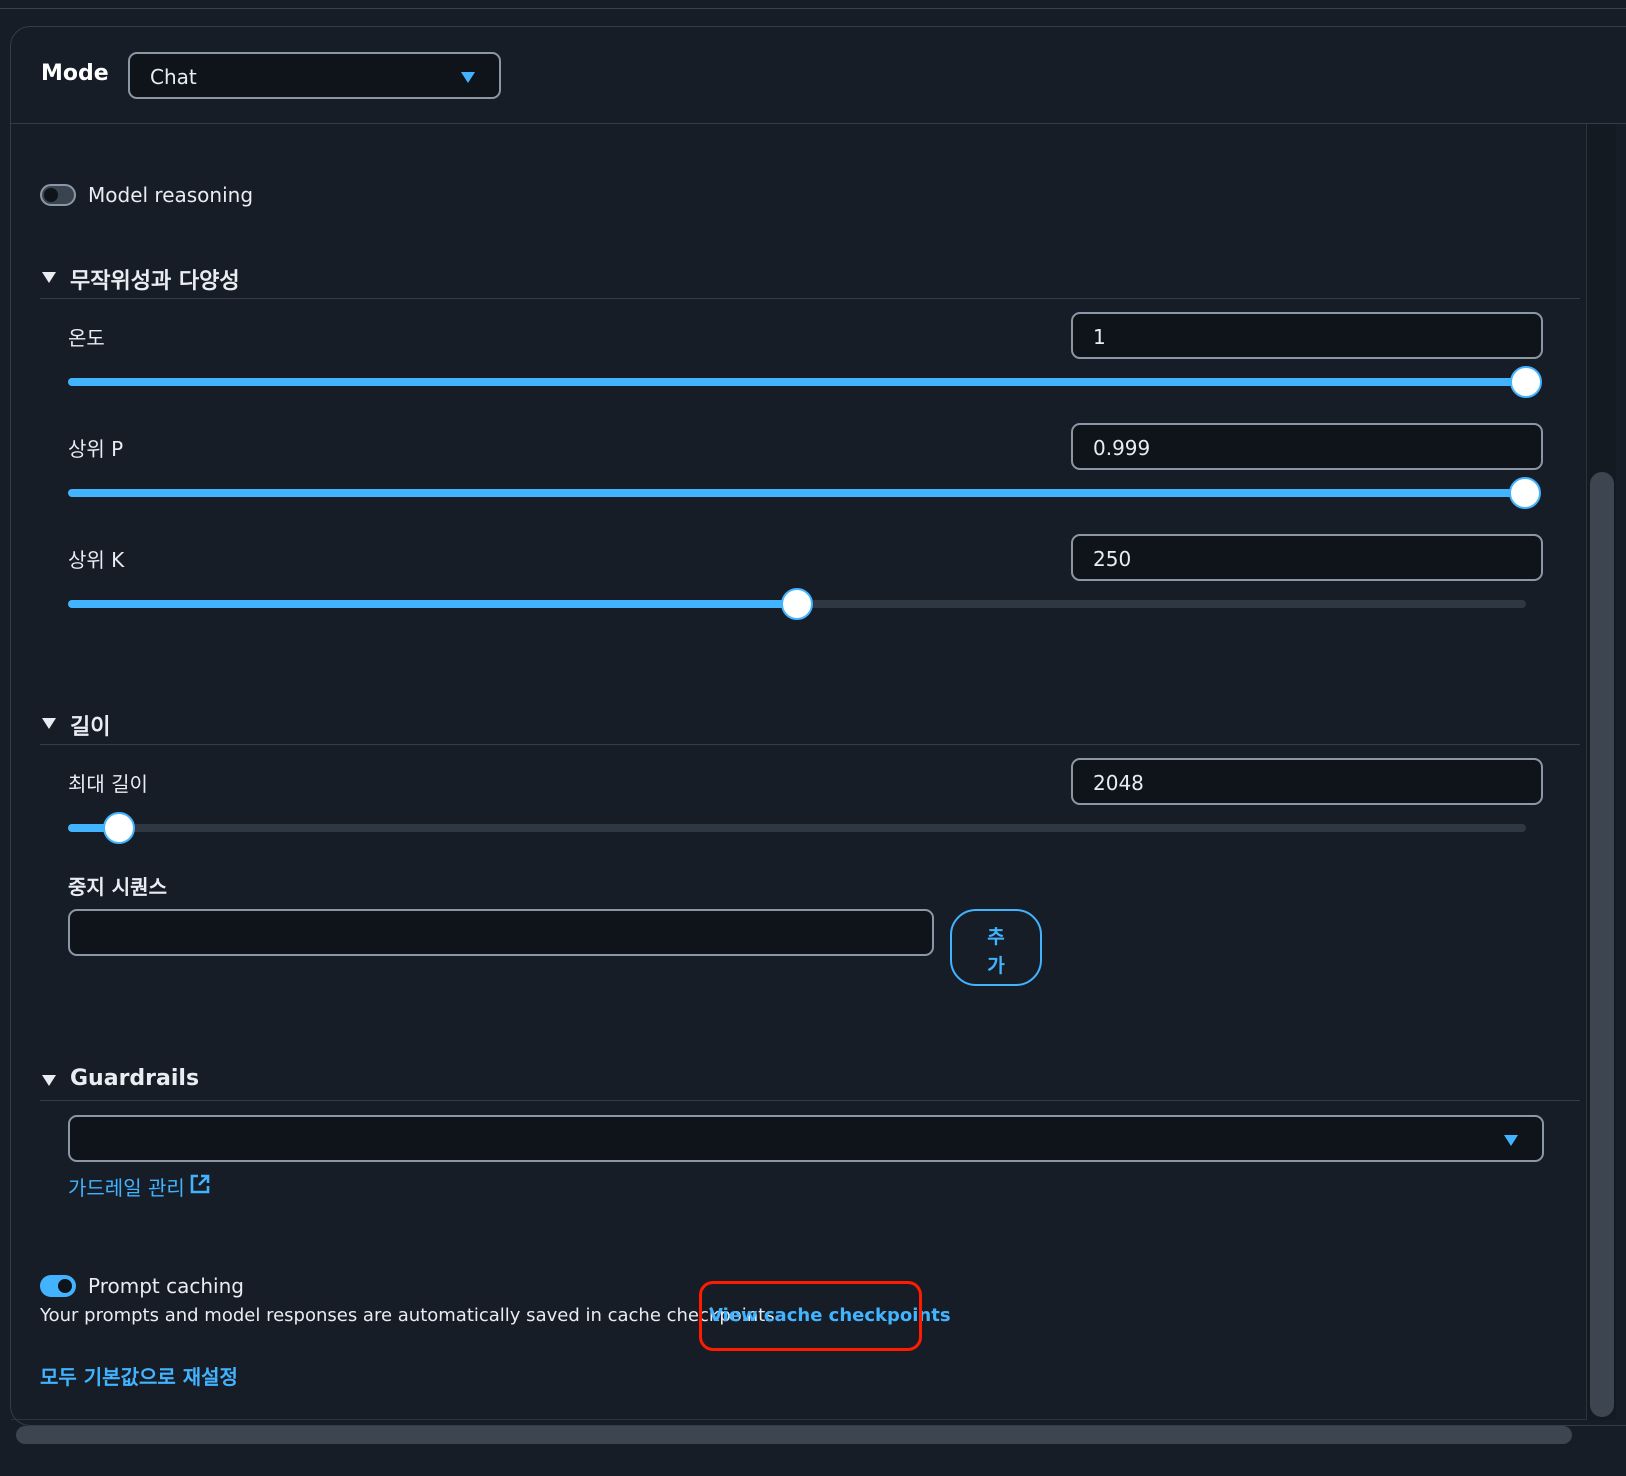 This screenshot has height=1476, width=1626. Describe the element at coordinates (806, 1138) in the screenshot. I see `guardrails-select` at that location.